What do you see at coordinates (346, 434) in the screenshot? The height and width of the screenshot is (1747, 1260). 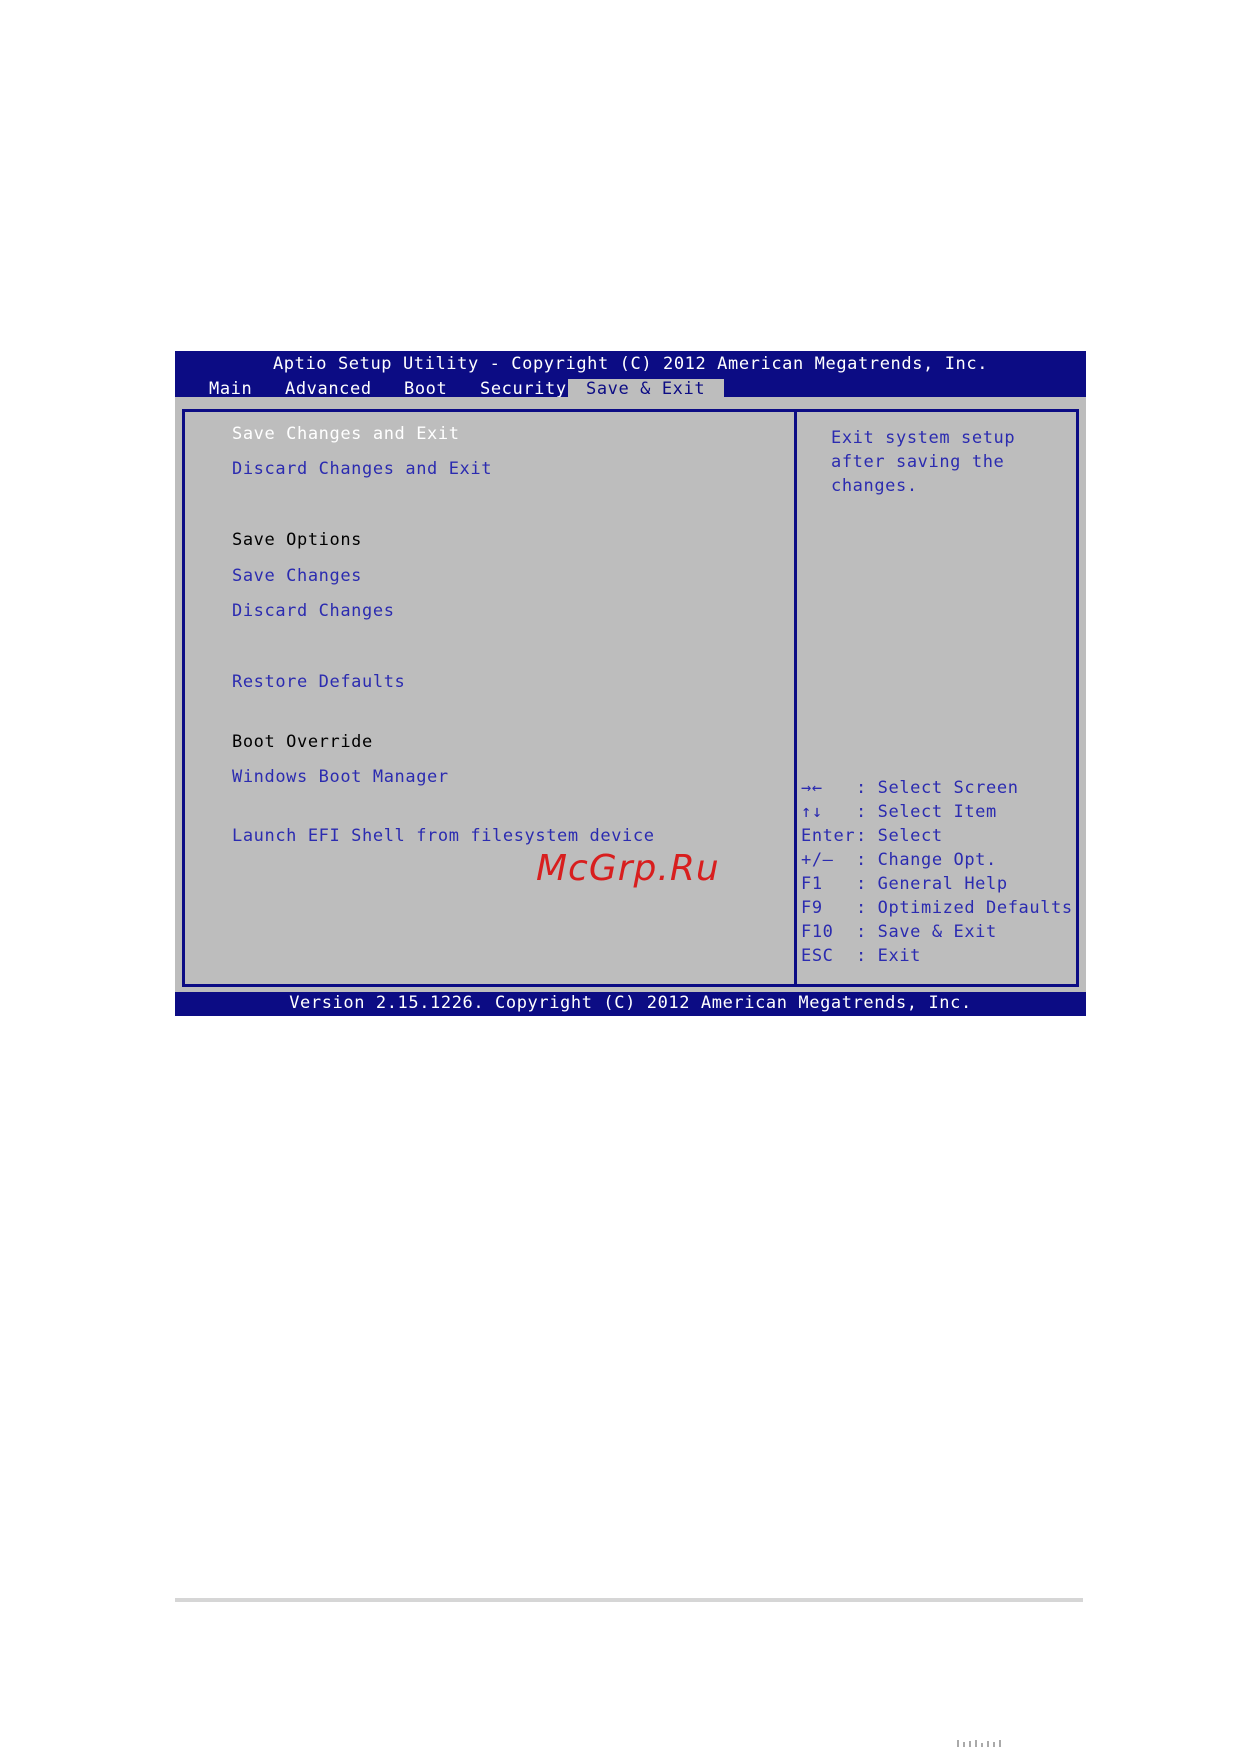 I see `menu-item-save-changes-and-exit: Save Changes and Exit` at bounding box center [346, 434].